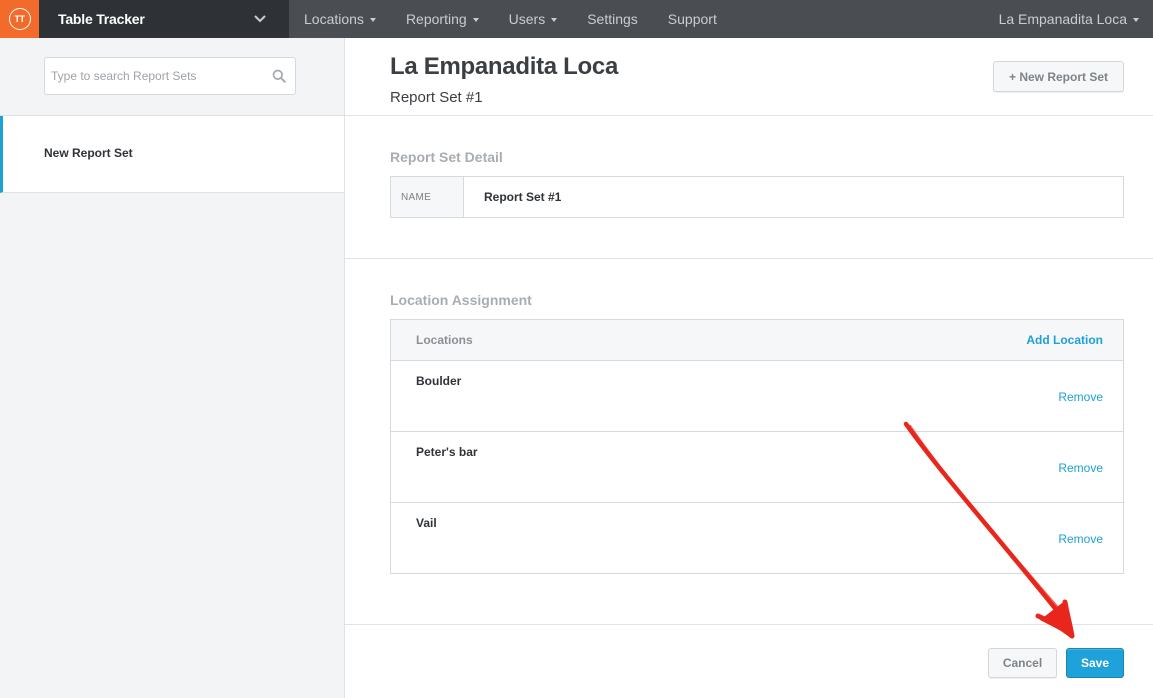 This screenshot has width=1153, height=698. What do you see at coordinates (439, 381) in the screenshot?
I see `location-name: Boulder` at bounding box center [439, 381].